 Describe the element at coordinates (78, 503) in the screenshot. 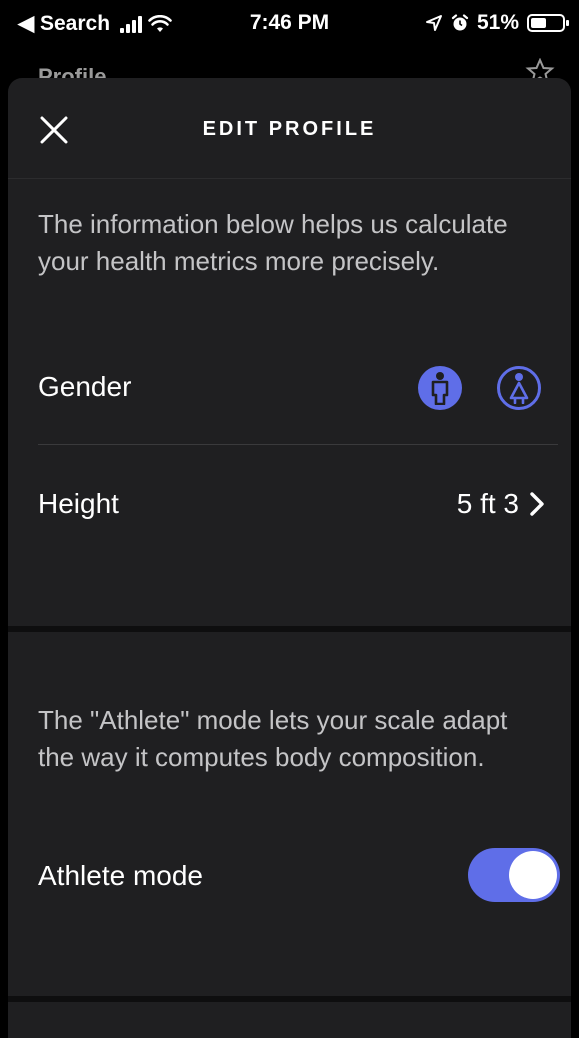

I see `height-label: Height` at that location.